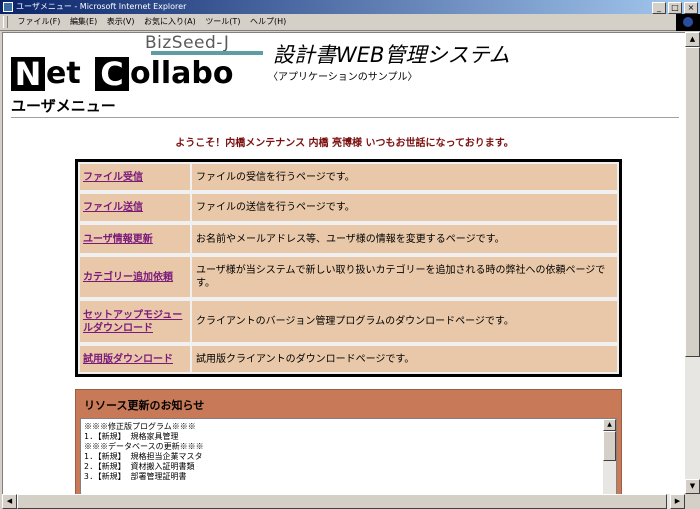 The width and height of the screenshot is (700, 509). Describe the element at coordinates (63, 106) in the screenshot. I see `page-title: ユーザメニュー` at that location.